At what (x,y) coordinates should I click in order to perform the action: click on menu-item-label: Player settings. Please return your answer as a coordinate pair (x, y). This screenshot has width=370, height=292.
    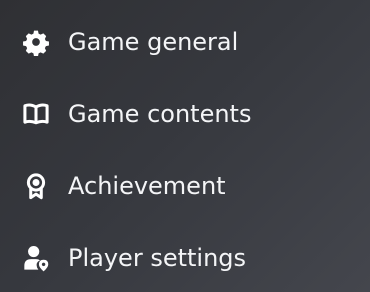
    Looking at the image, I should click on (157, 258).